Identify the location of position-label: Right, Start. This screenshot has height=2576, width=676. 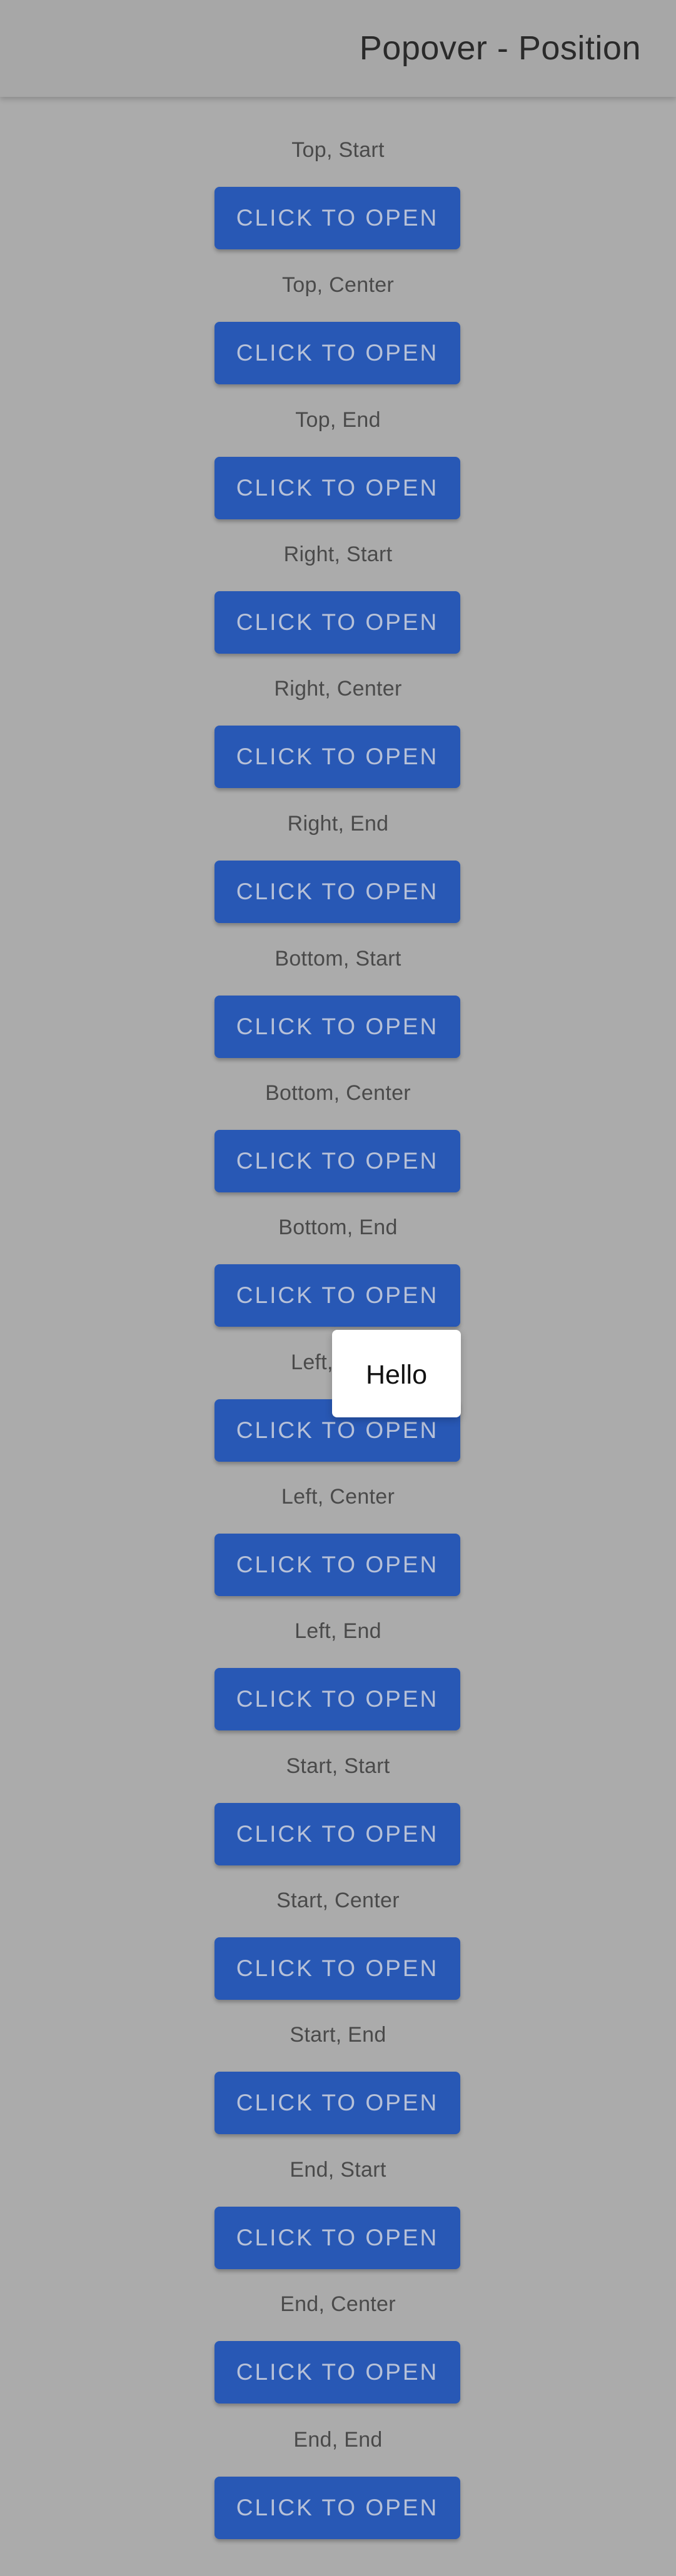
(338, 554).